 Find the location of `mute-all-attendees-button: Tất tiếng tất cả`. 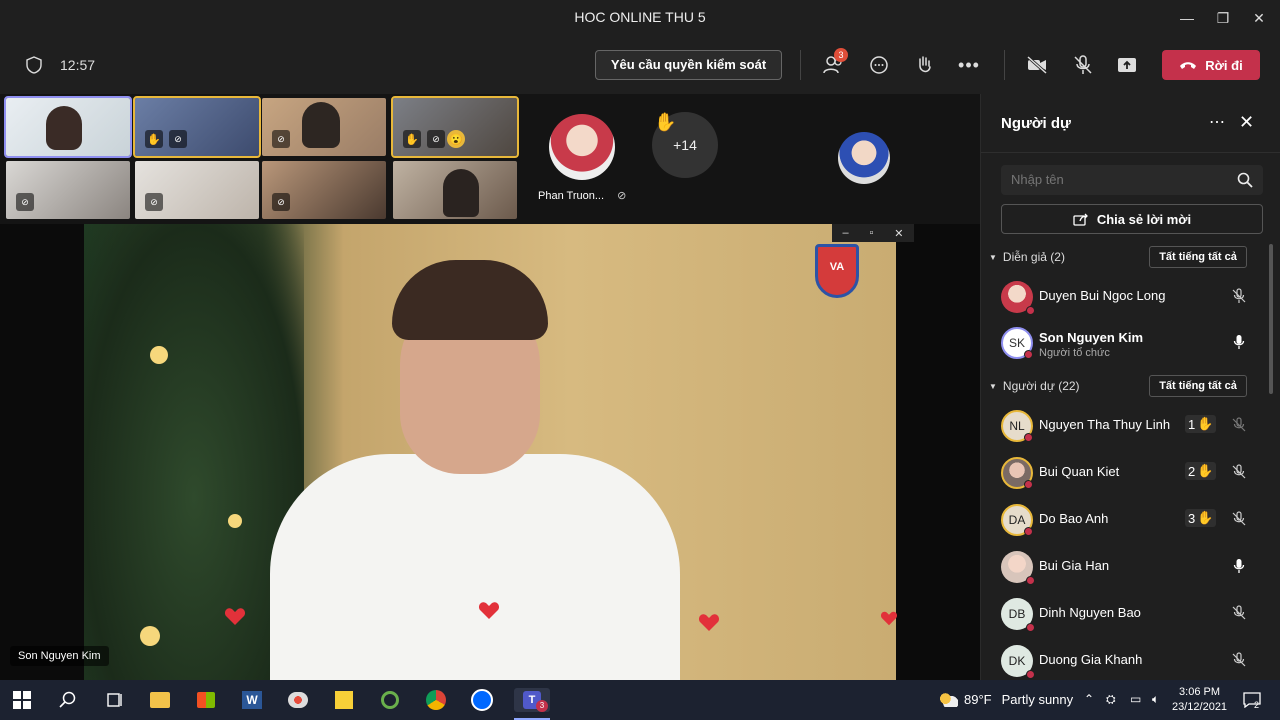

mute-all-attendees-button: Tất tiếng tất cả is located at coordinates (1198, 386).